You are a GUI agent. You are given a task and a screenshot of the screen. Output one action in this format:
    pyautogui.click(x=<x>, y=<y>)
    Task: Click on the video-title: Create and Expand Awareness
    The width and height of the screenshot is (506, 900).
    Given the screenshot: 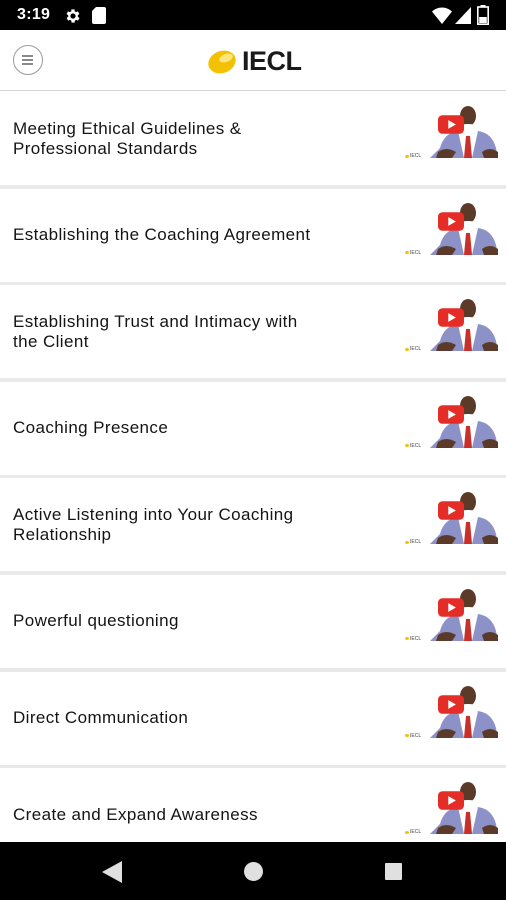 What is the action you would take?
    pyautogui.click(x=135, y=814)
    